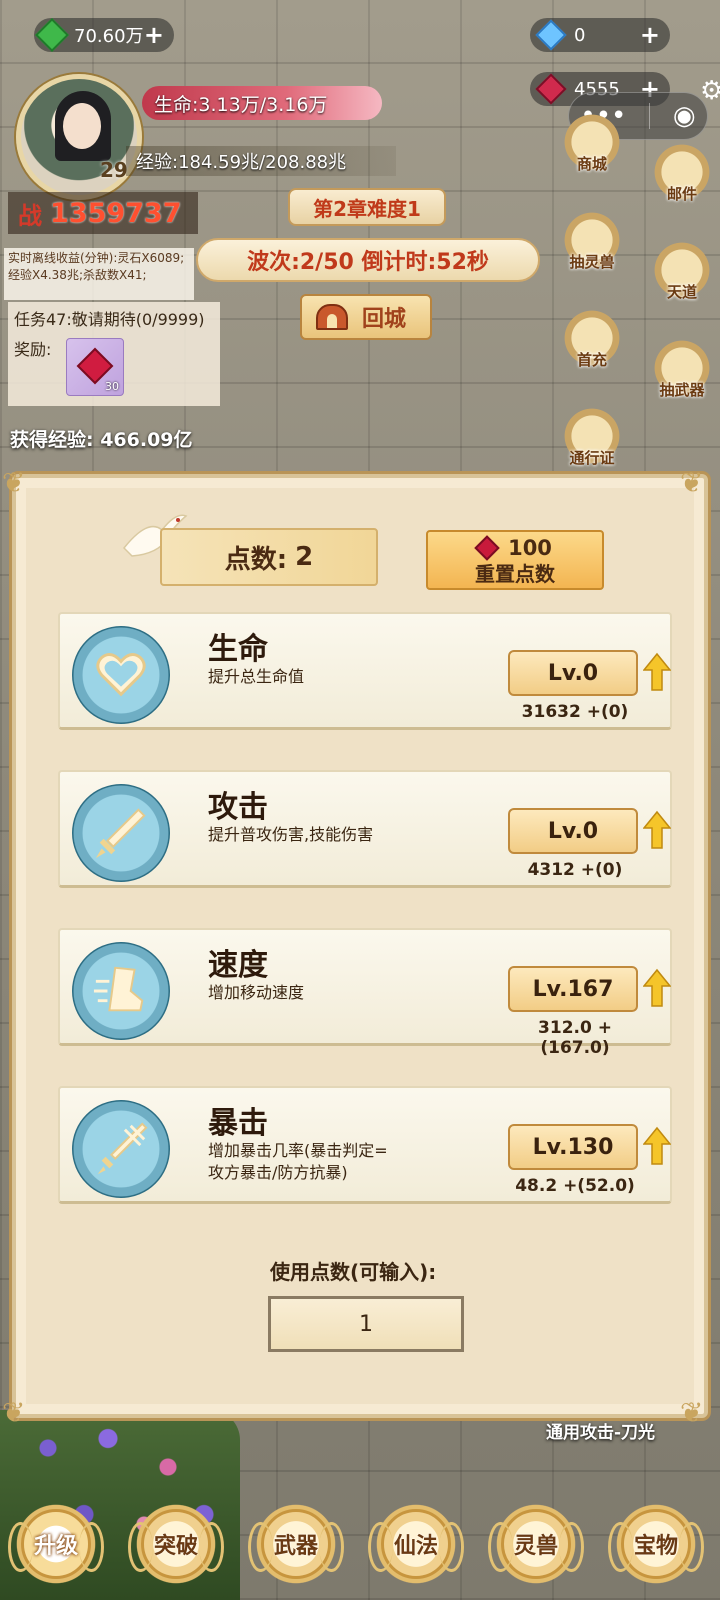 The width and height of the screenshot is (720, 1600). What do you see at coordinates (515, 574) in the screenshot?
I see `reset-label: 重置点数` at bounding box center [515, 574].